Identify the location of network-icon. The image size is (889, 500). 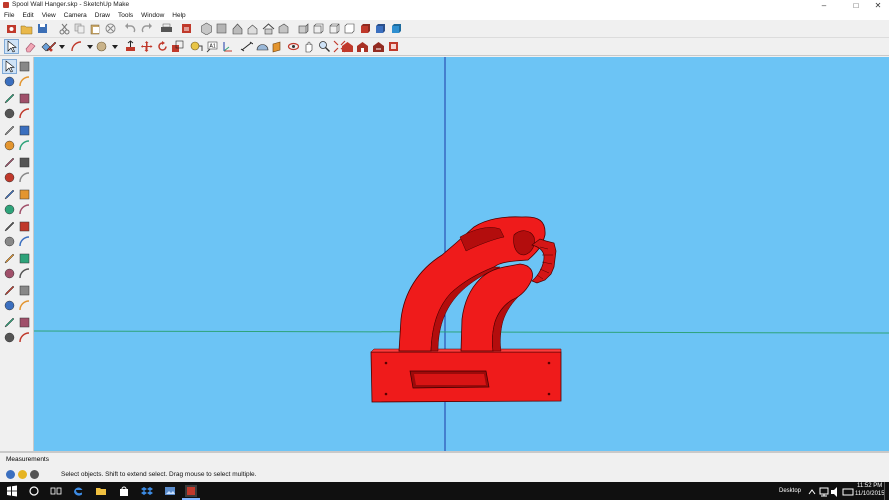
(823, 491).